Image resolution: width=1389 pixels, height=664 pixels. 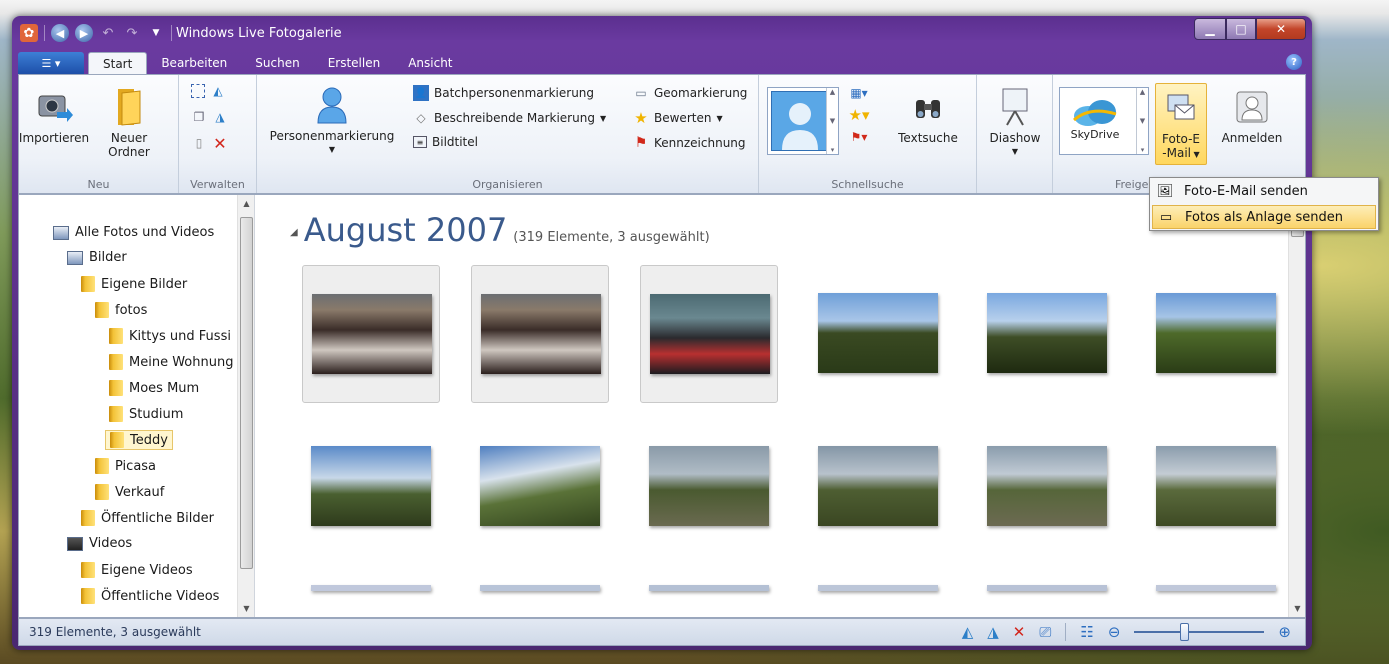 I want to click on zoom-slider, so click(x=1199, y=632).